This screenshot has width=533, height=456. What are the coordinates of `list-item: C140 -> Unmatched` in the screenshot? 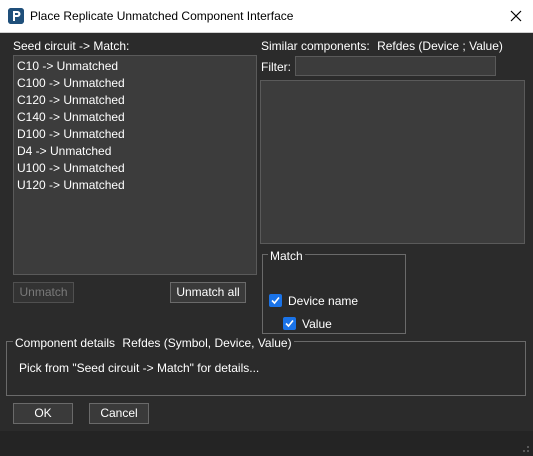 It's located at (135, 117).